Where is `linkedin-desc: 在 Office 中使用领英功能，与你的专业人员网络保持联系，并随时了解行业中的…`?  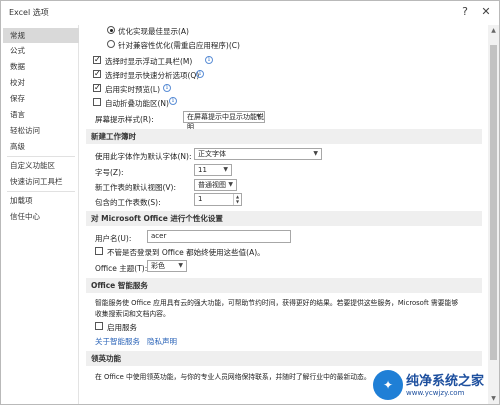 linkedin-desc: 在 Office 中使用领英功能，与你的专业人员网络保持联系，并随时了解行业中的… is located at coordinates (233, 377).